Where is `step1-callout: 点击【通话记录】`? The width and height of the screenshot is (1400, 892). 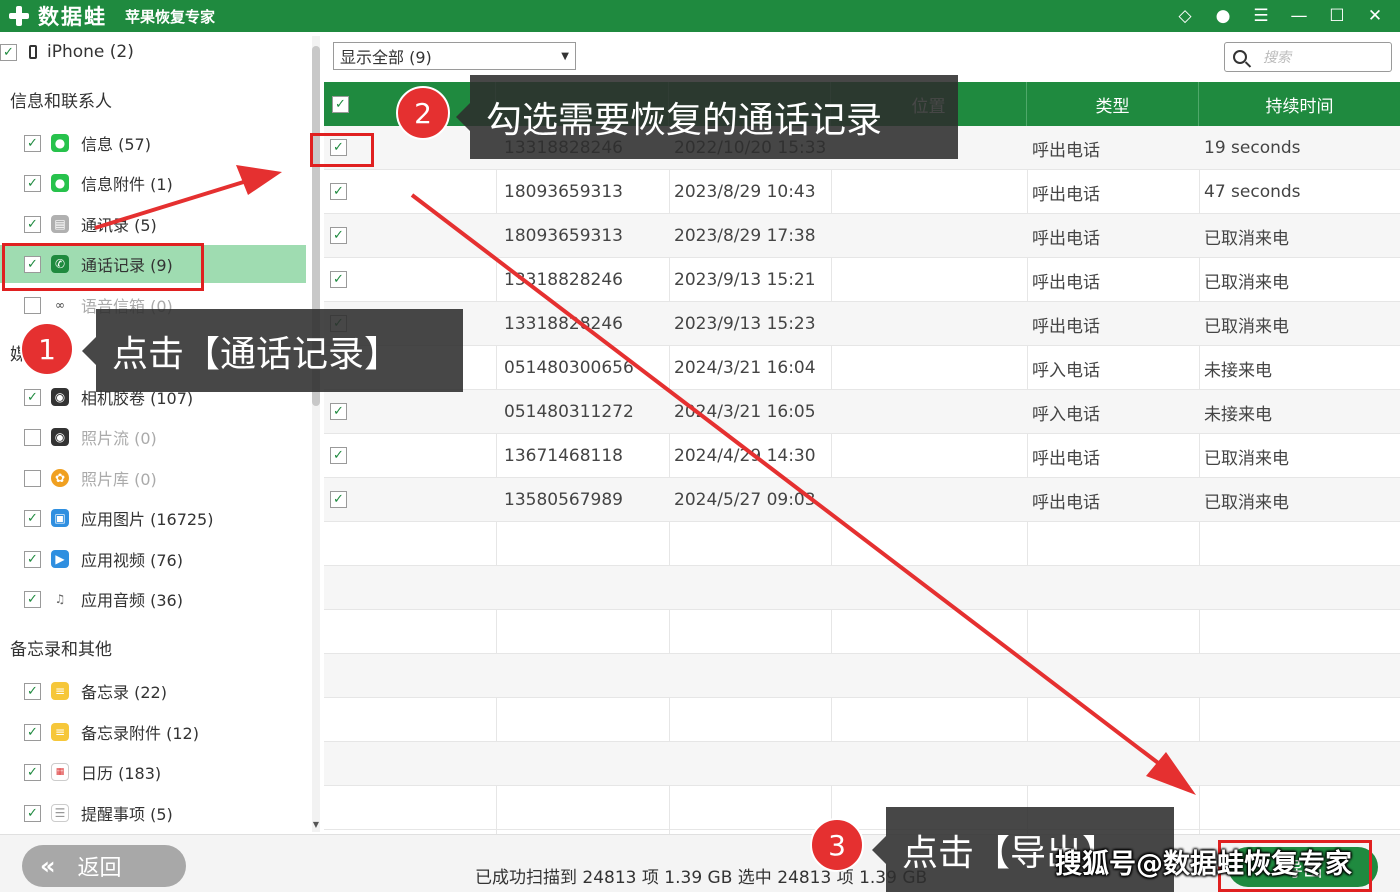
step1-callout: 点击【通话记录】 is located at coordinates (272, 350).